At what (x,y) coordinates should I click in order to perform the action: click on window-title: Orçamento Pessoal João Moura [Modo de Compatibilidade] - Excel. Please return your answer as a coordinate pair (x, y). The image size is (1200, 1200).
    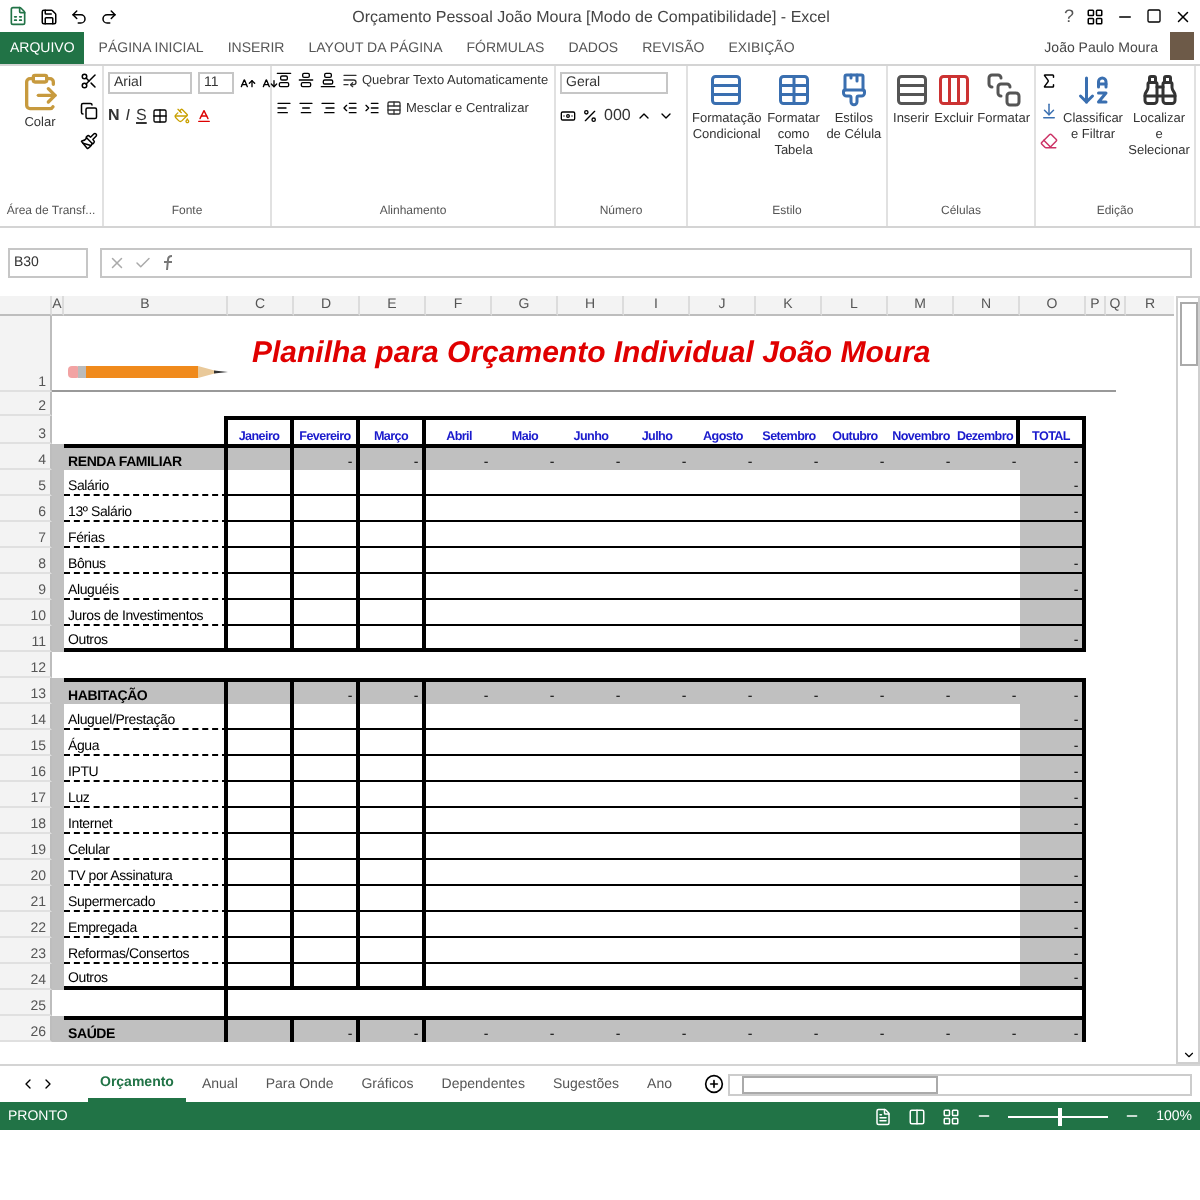
    Looking at the image, I should click on (591, 16).